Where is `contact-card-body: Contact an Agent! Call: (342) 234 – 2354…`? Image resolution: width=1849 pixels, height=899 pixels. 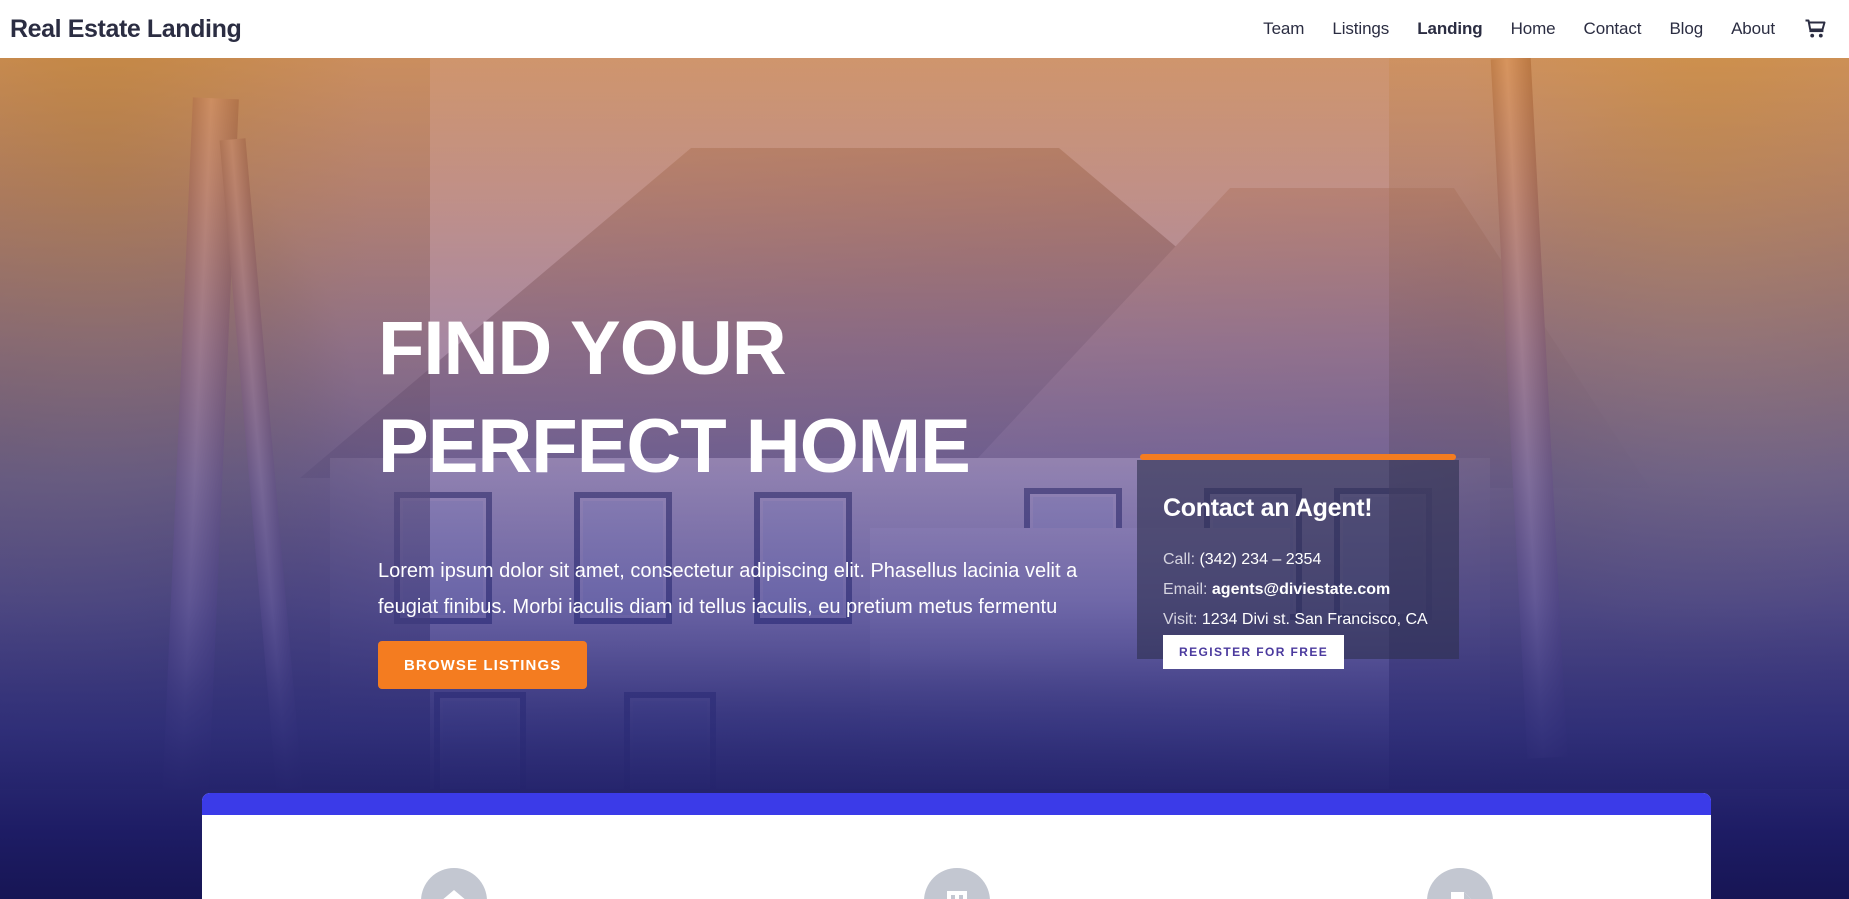 contact-card-body: Contact an Agent! Call: (342) 234 – 2354… is located at coordinates (1298, 559).